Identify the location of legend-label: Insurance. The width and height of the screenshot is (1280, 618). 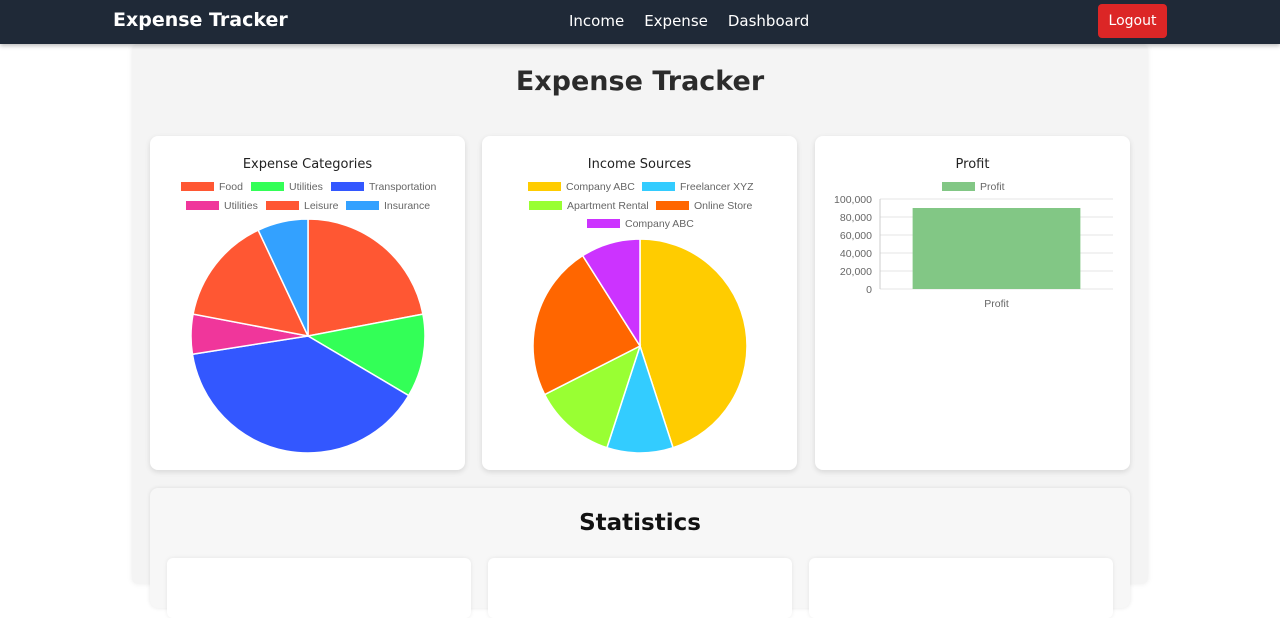
(407, 206).